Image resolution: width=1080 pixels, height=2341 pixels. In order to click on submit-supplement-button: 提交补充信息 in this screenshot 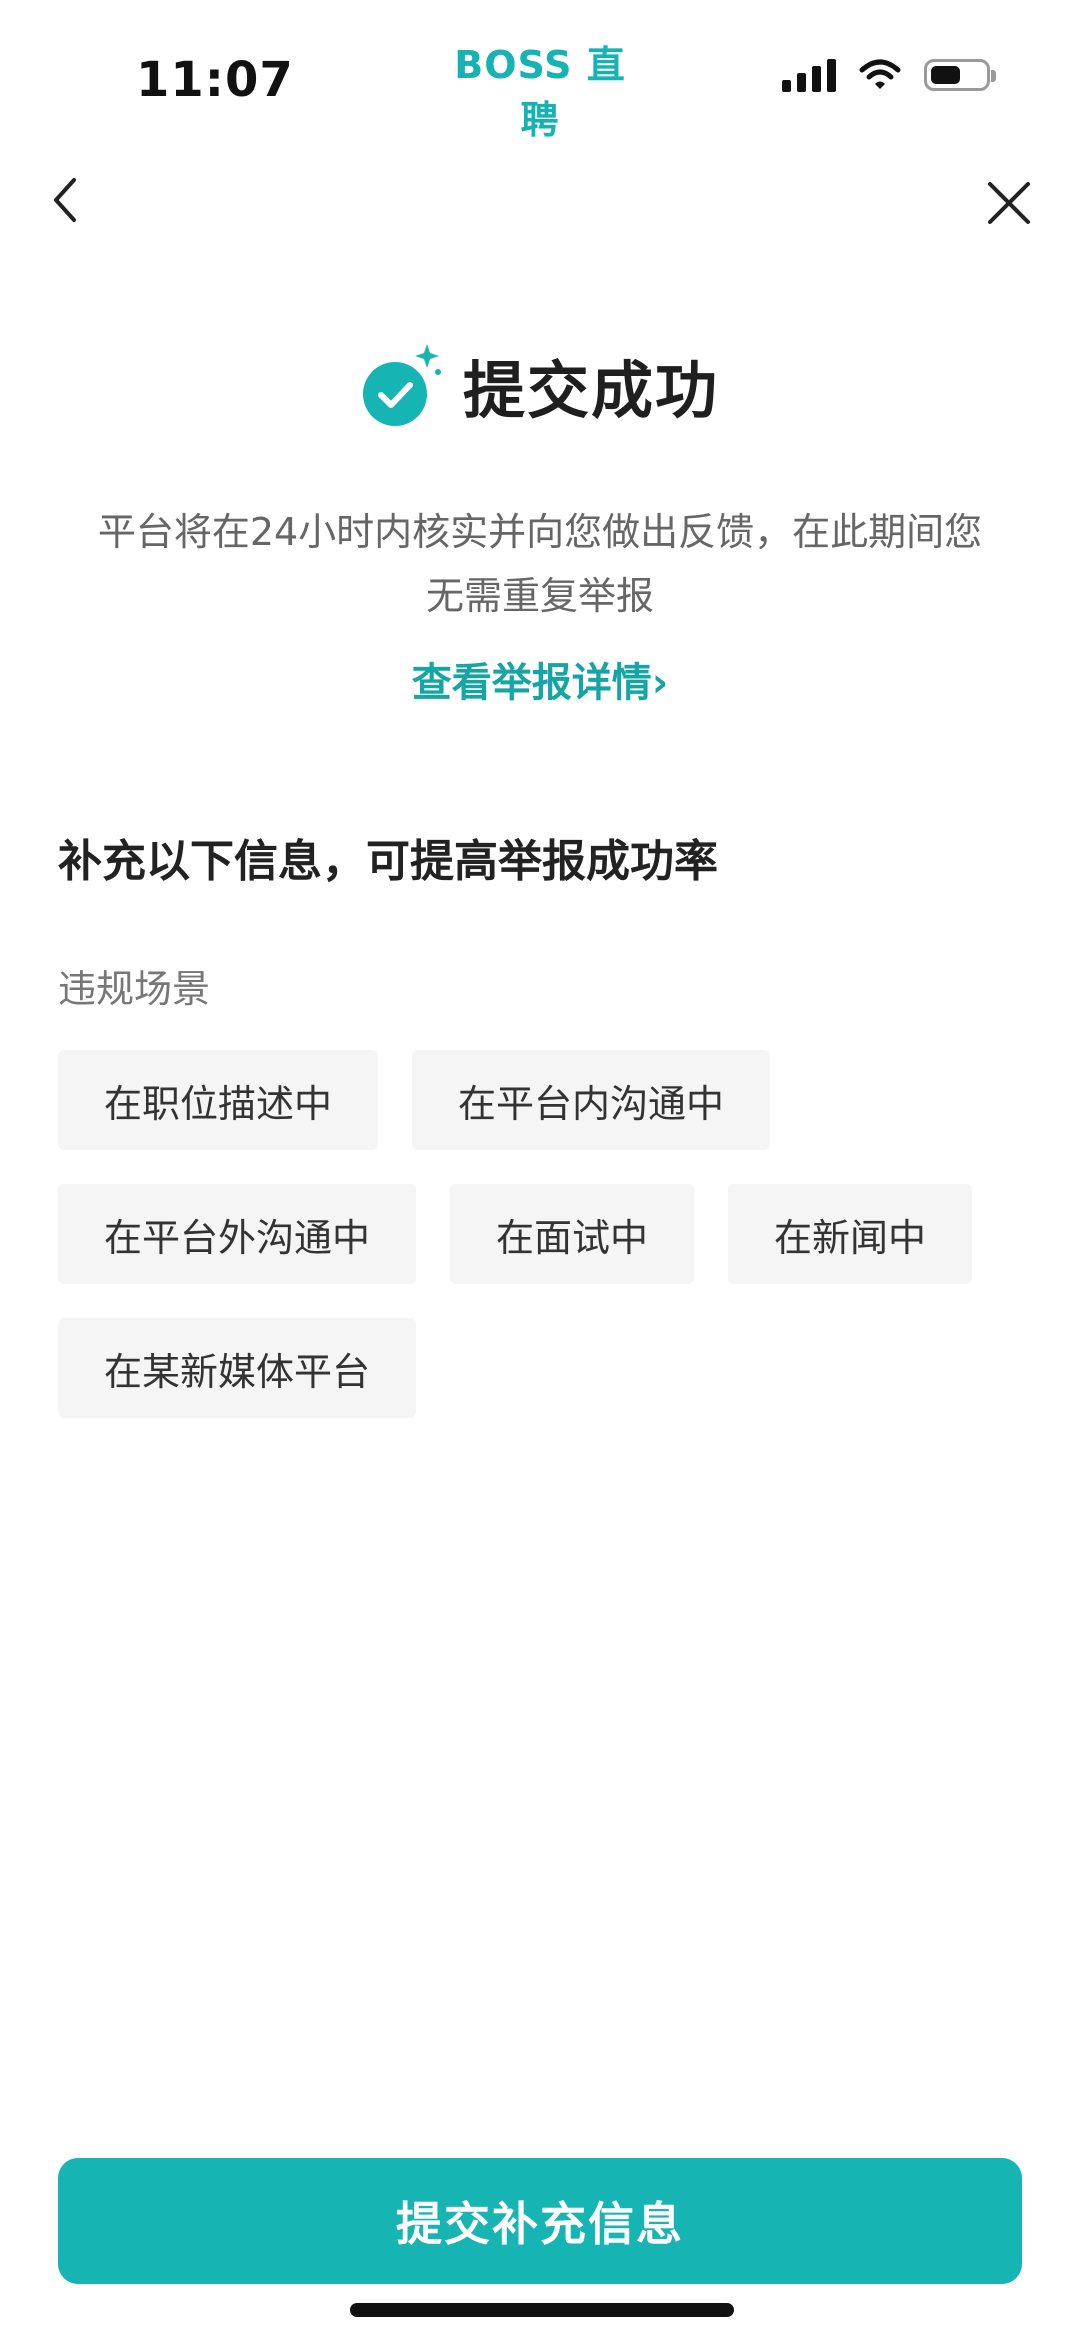, I will do `click(540, 2221)`.